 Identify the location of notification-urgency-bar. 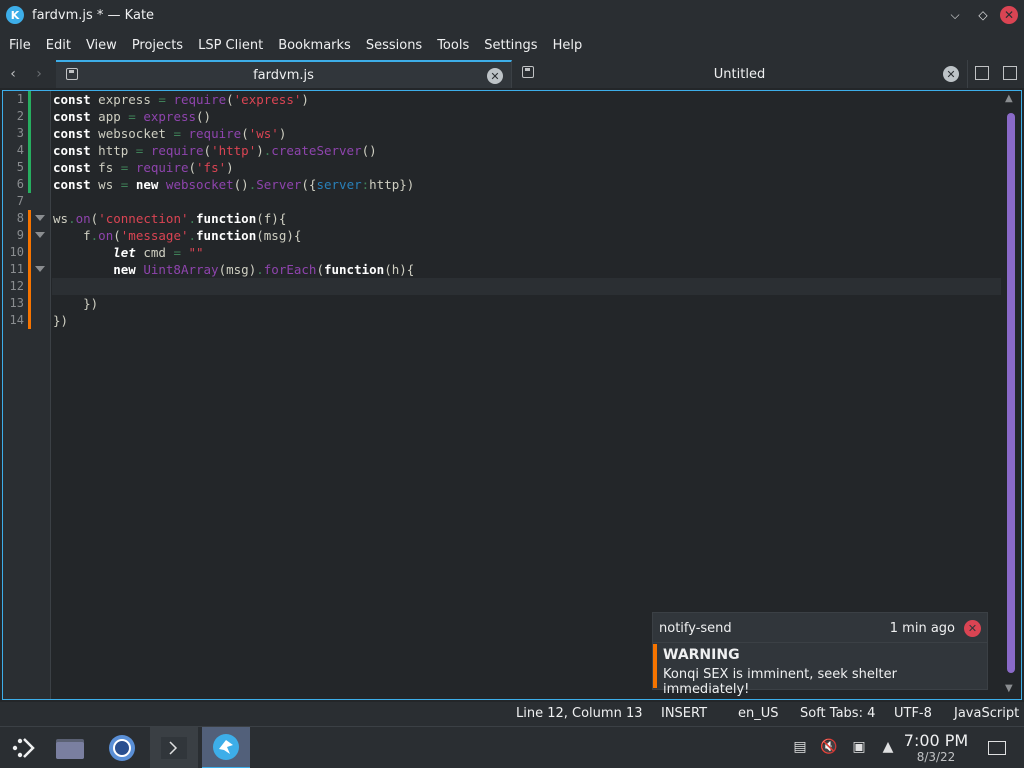
(655, 666).